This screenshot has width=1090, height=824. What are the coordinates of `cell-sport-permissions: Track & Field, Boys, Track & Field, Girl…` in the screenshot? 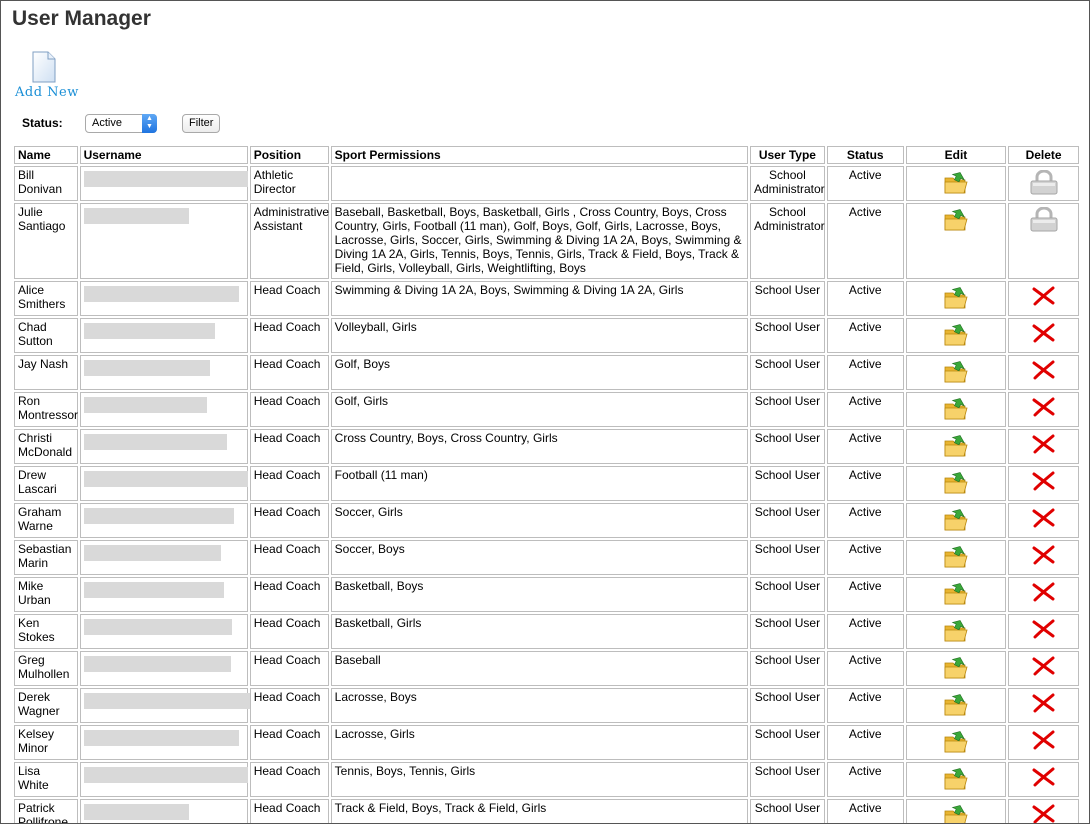 It's located at (539, 811).